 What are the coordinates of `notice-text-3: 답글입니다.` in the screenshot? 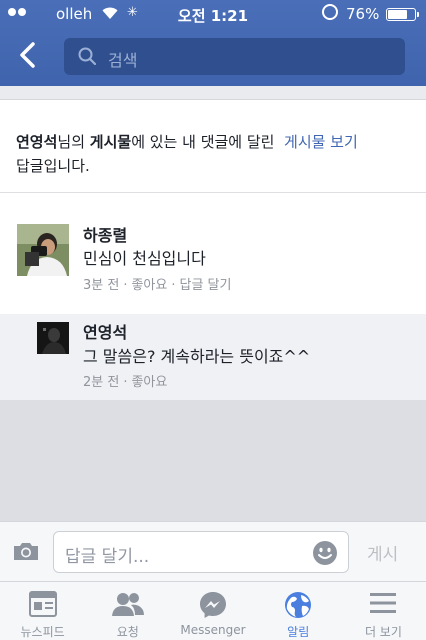 It's located at (53, 166).